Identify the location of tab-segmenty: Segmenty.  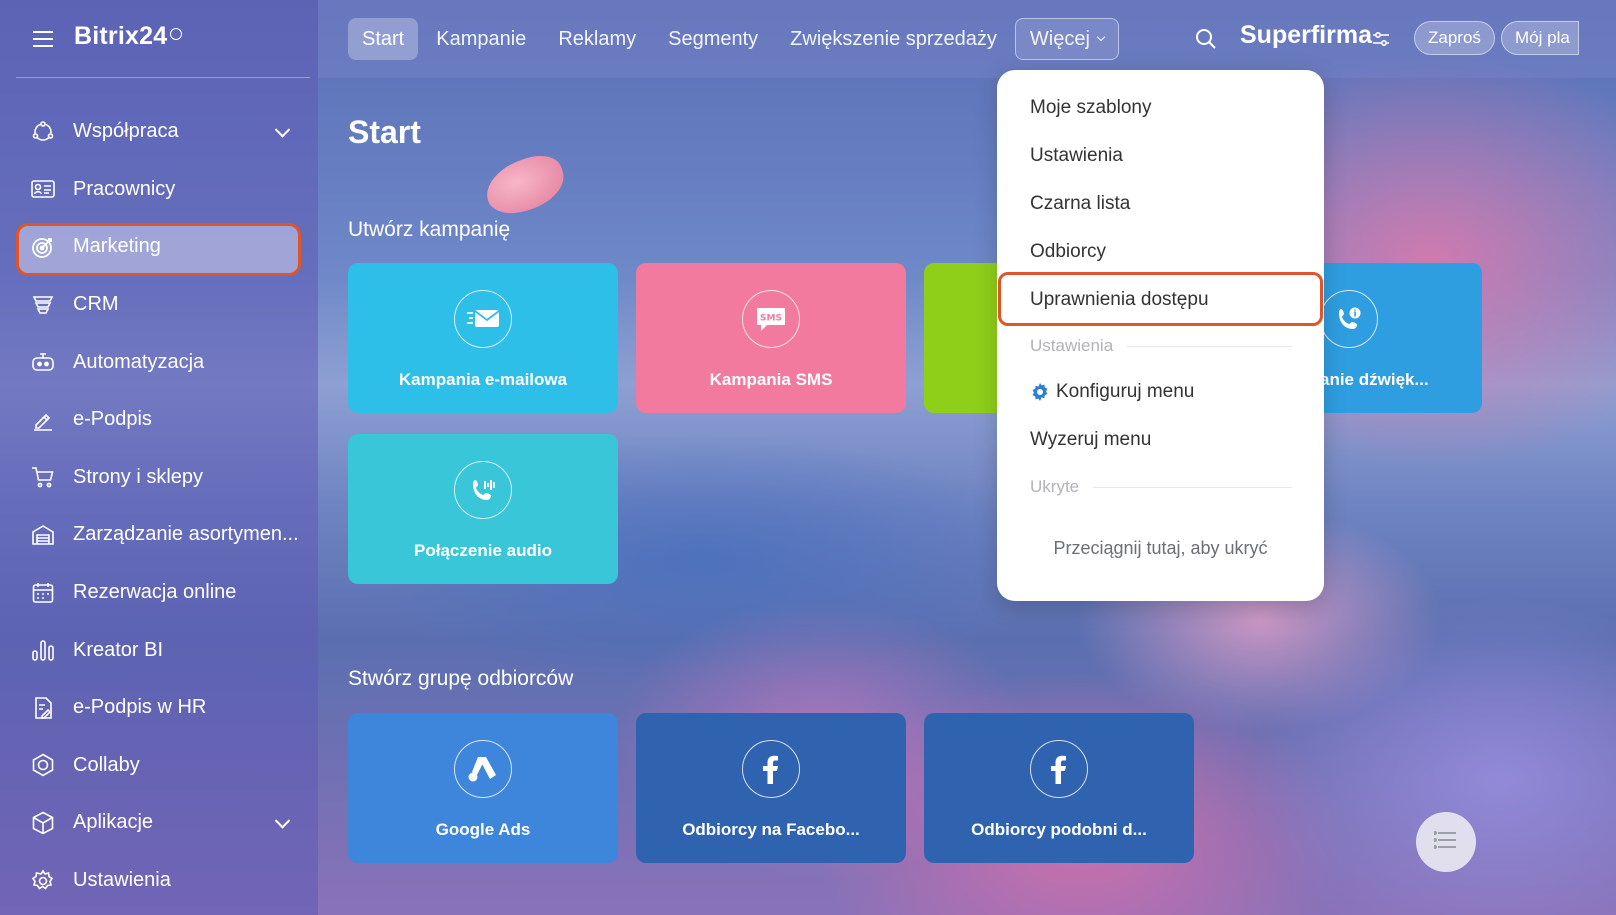
(713, 39).